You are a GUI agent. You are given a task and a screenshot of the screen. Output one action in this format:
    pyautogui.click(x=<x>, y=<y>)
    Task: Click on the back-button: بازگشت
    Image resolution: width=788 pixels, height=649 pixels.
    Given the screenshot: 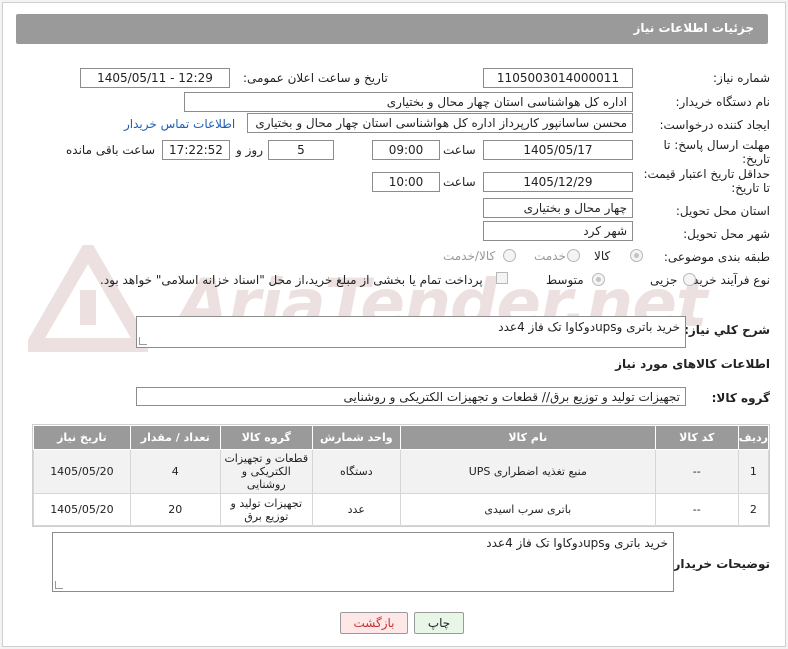 What is the action you would take?
    pyautogui.click(x=374, y=623)
    